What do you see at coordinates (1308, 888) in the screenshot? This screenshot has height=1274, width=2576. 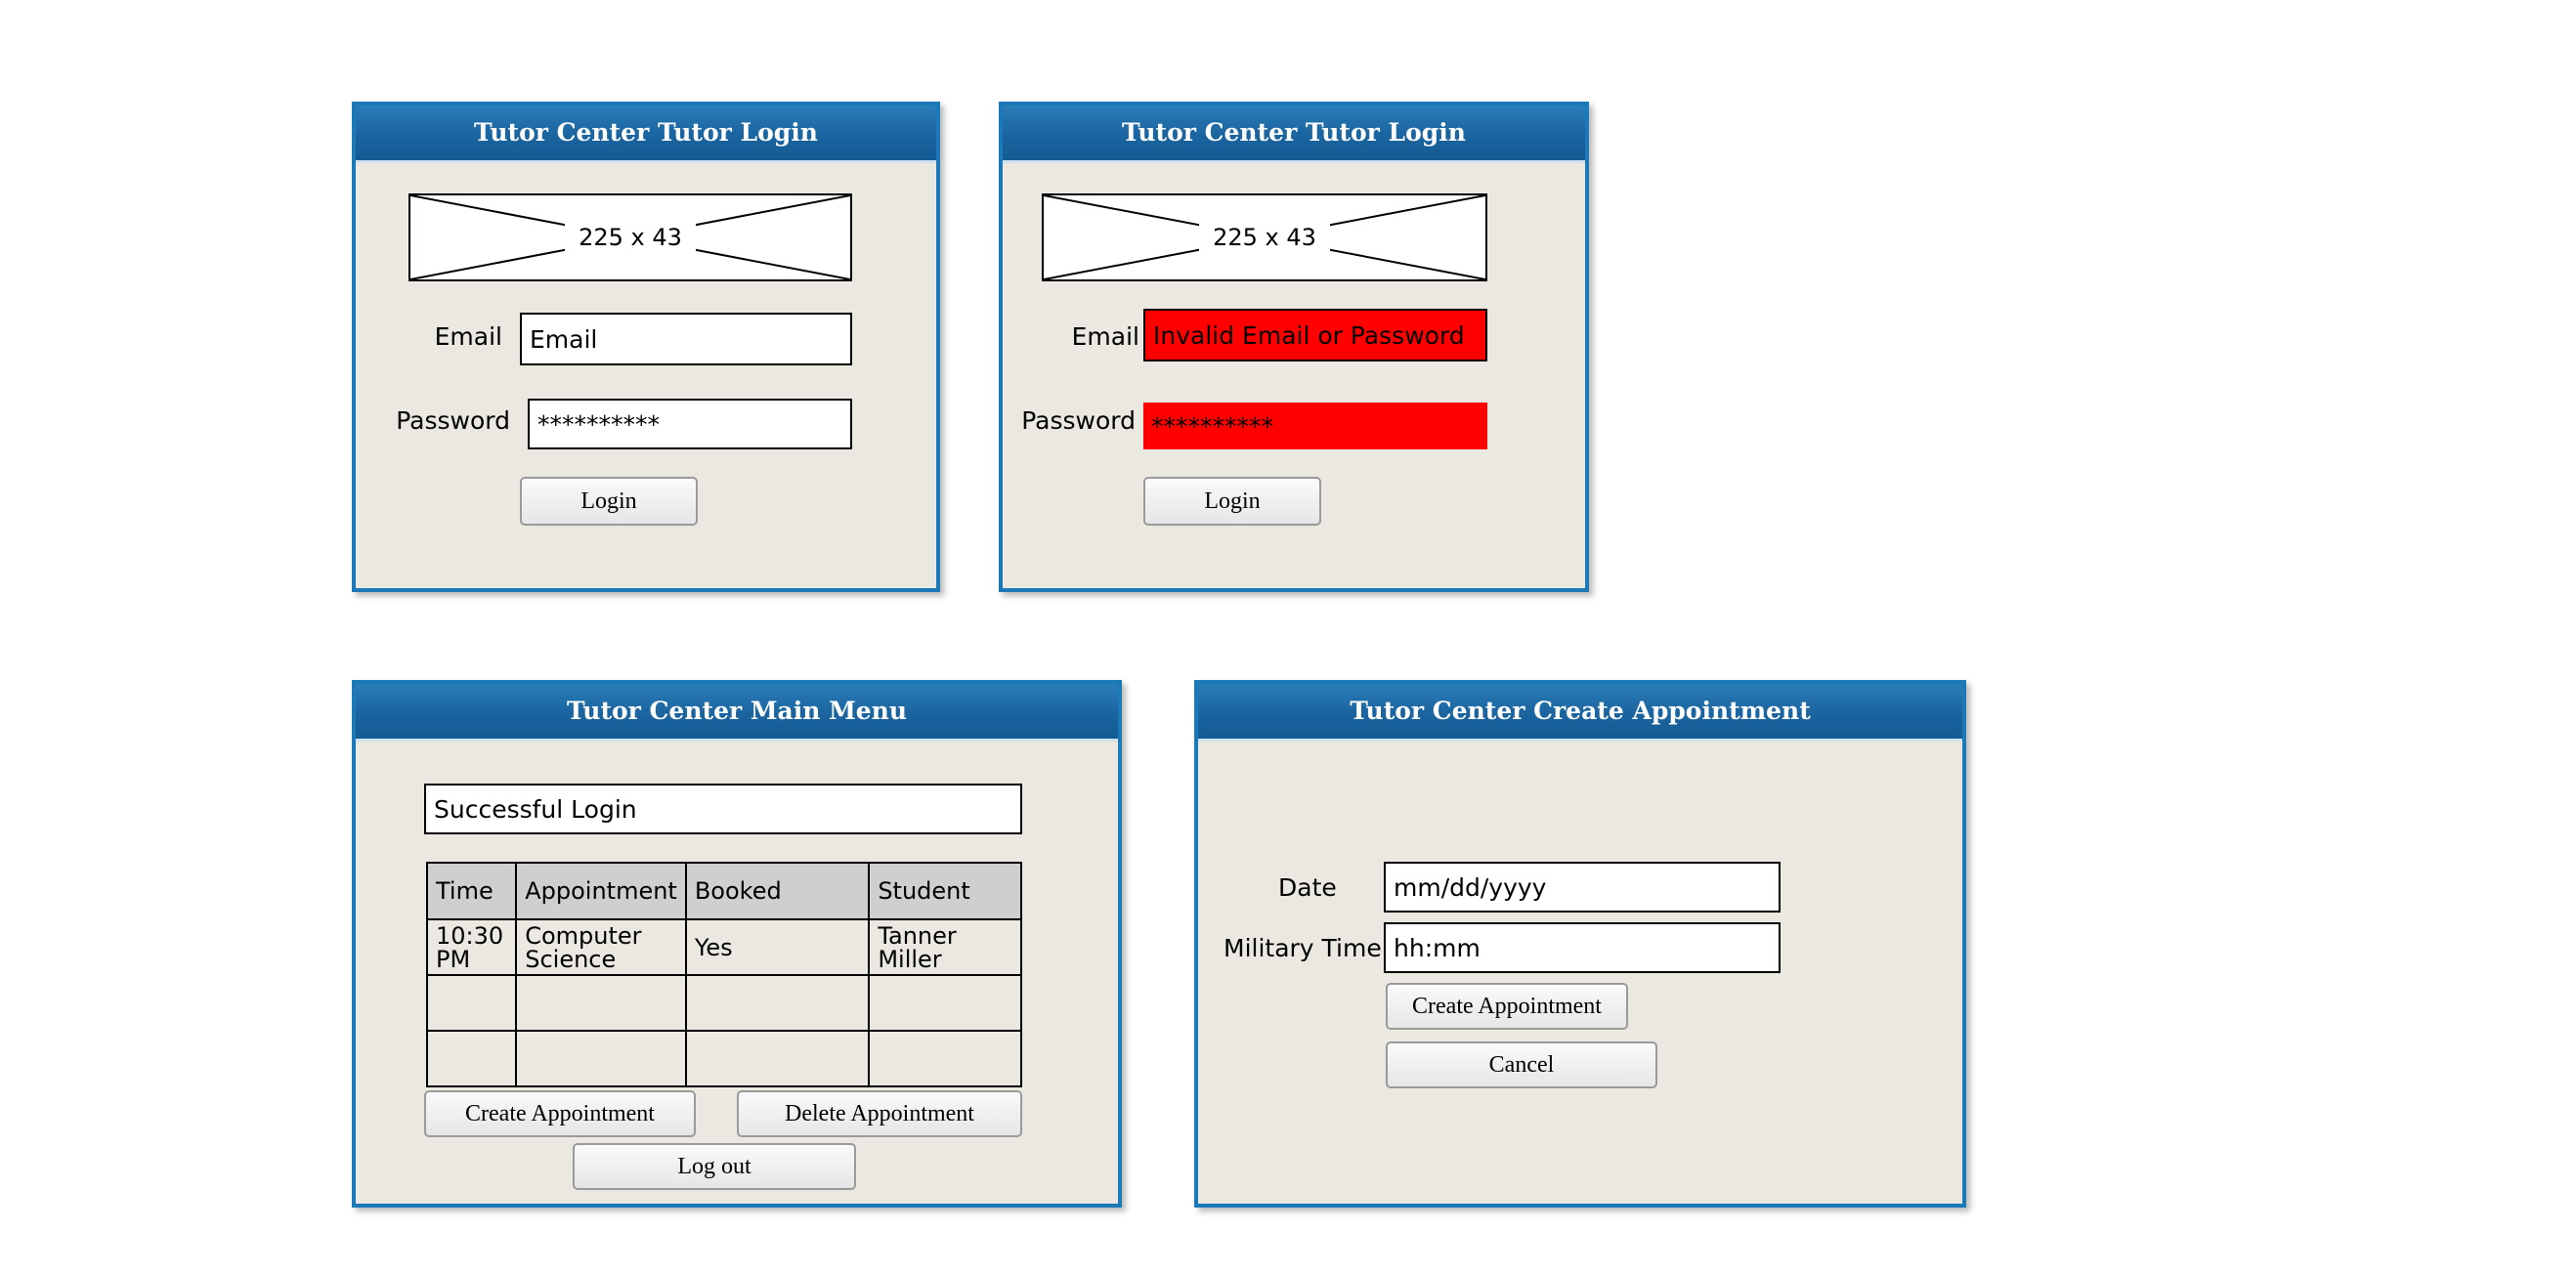 I see `date-label: Date` at bounding box center [1308, 888].